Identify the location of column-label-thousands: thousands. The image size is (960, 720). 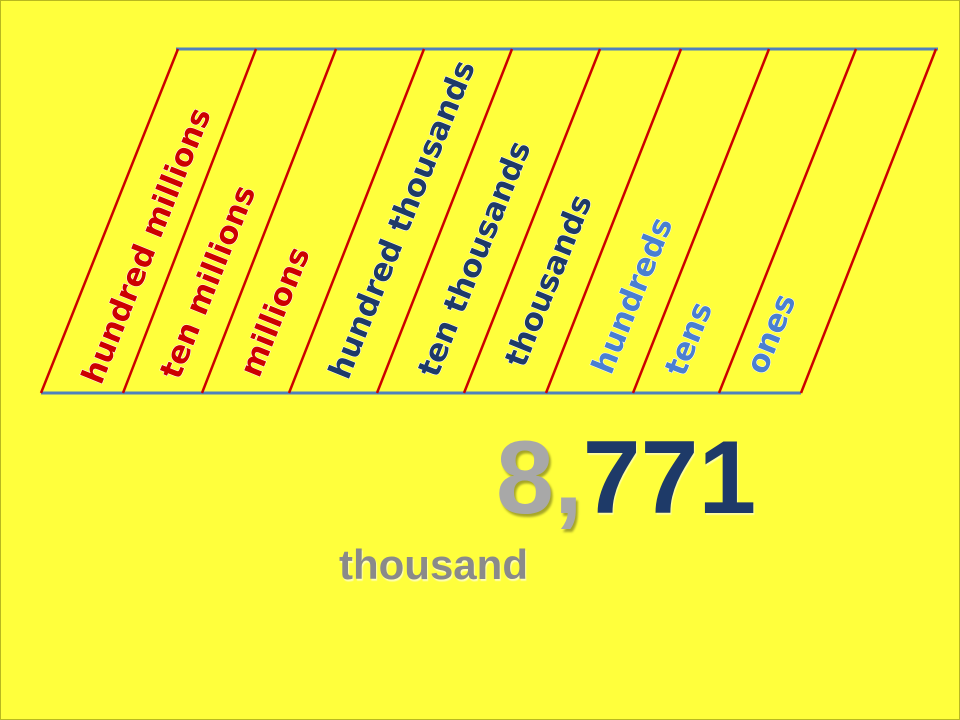
(549, 280).